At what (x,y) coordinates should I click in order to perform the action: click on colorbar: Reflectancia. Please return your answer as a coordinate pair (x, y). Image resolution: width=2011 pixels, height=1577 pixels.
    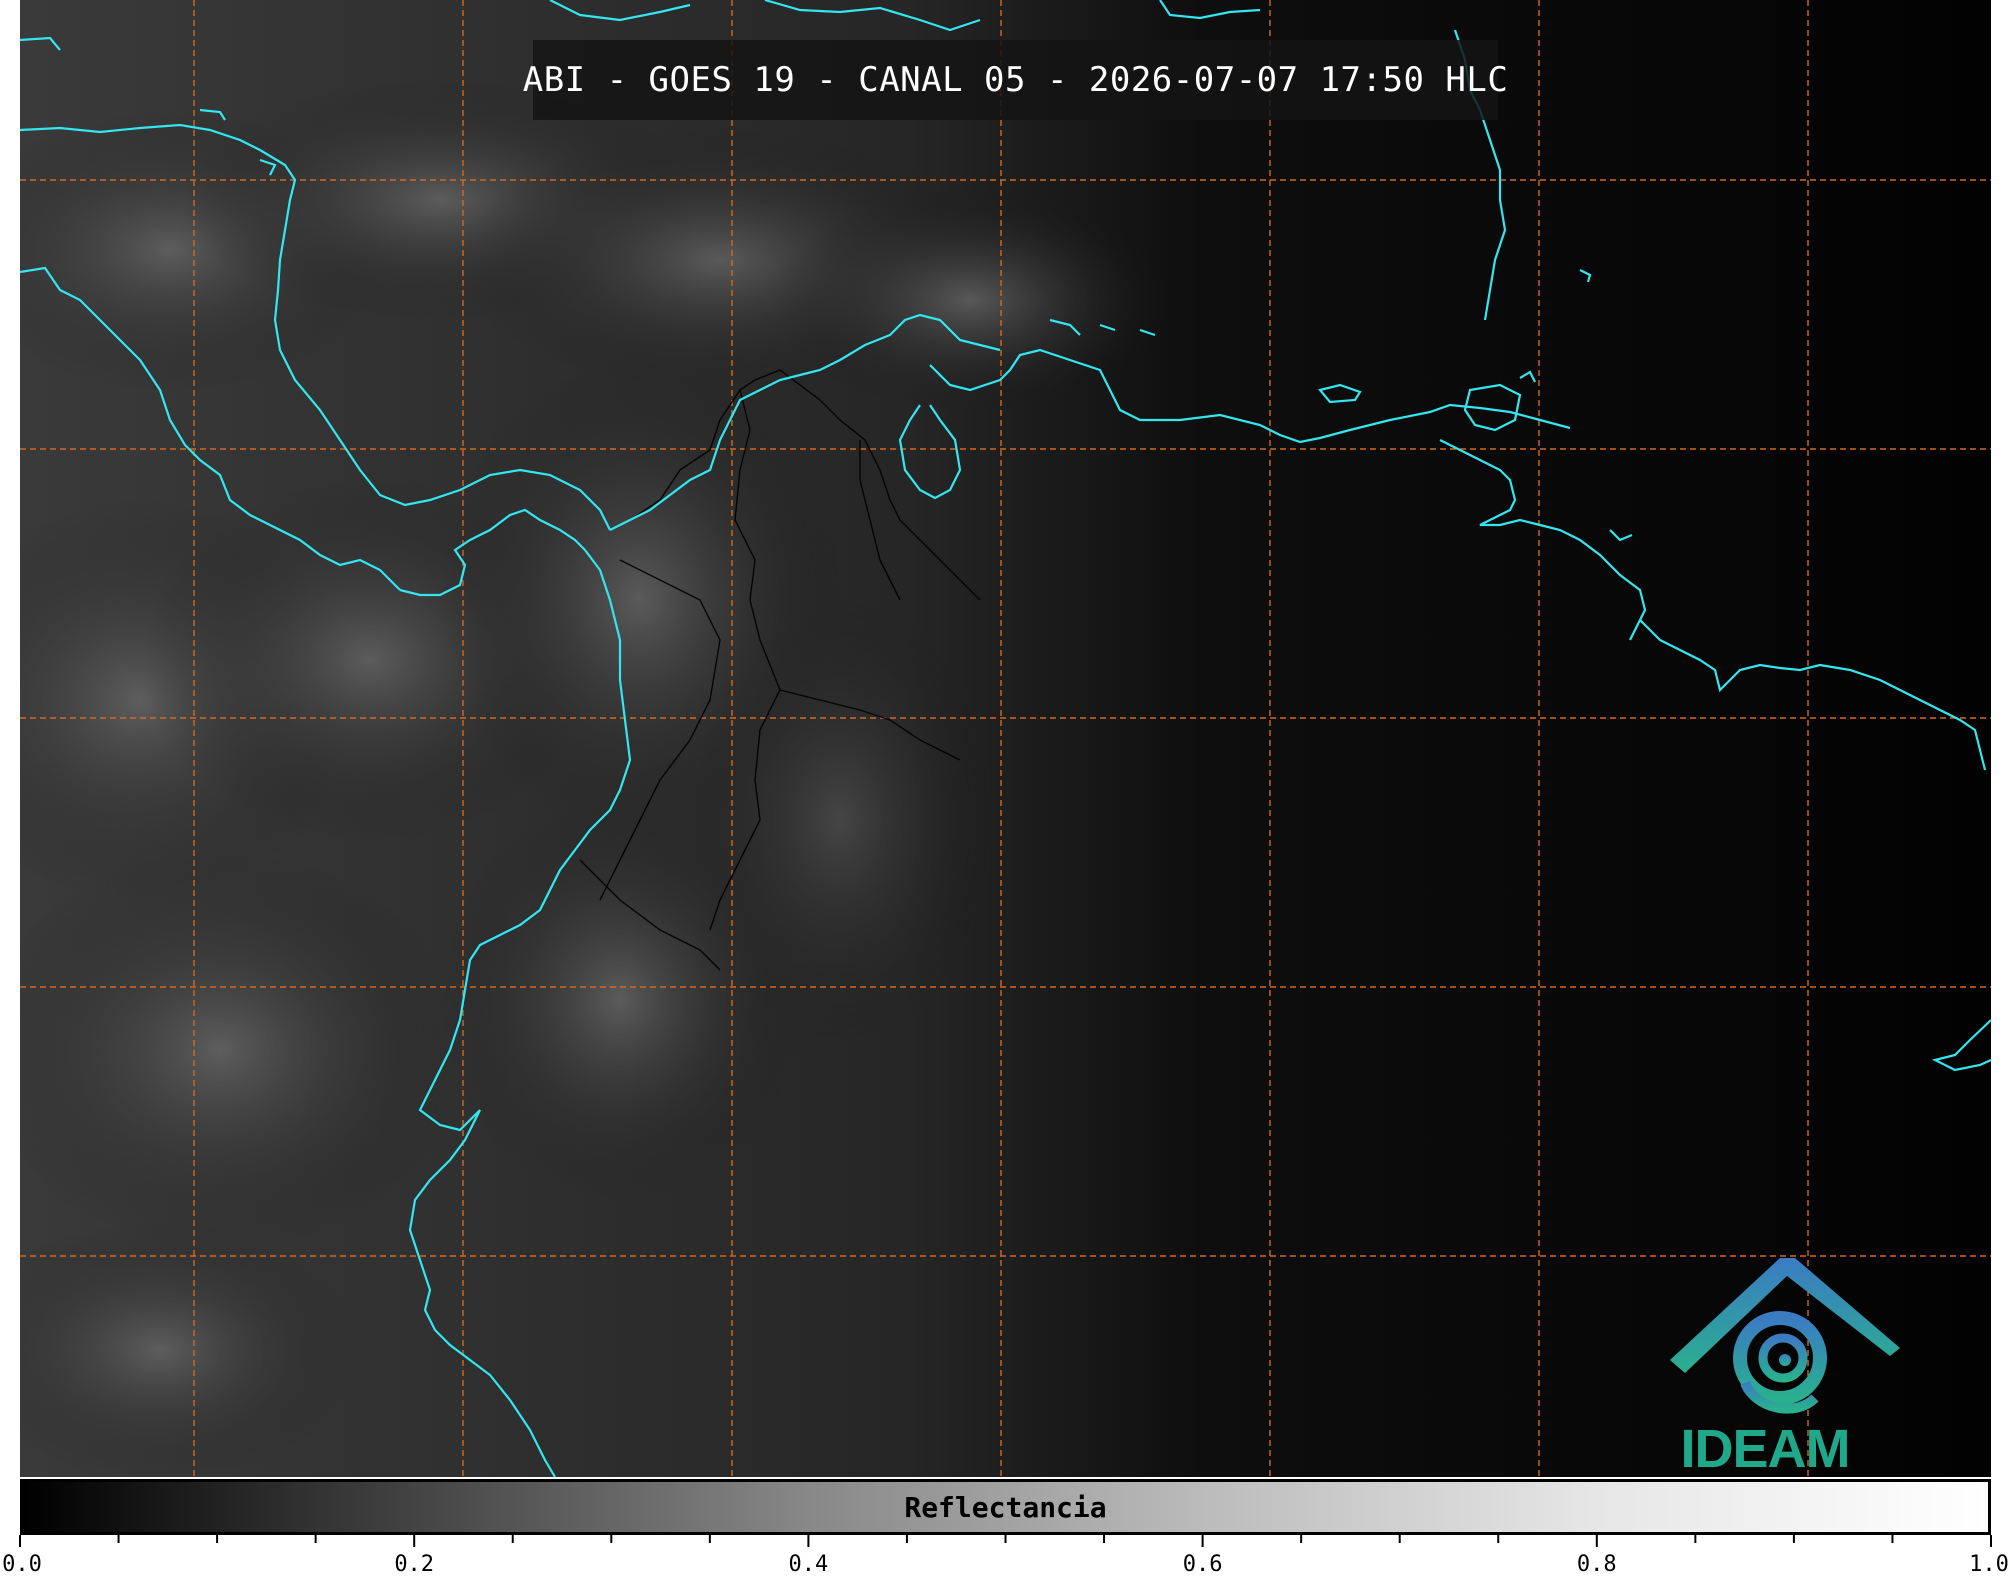
    Looking at the image, I should click on (1005, 1507).